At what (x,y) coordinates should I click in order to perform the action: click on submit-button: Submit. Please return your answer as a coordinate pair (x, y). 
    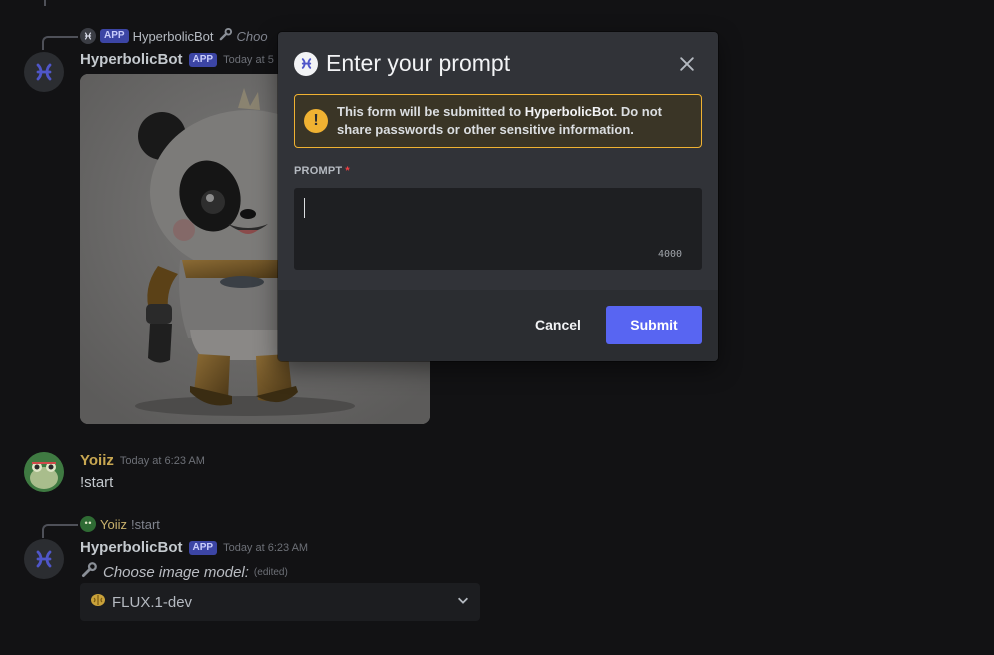
    Looking at the image, I should click on (654, 325).